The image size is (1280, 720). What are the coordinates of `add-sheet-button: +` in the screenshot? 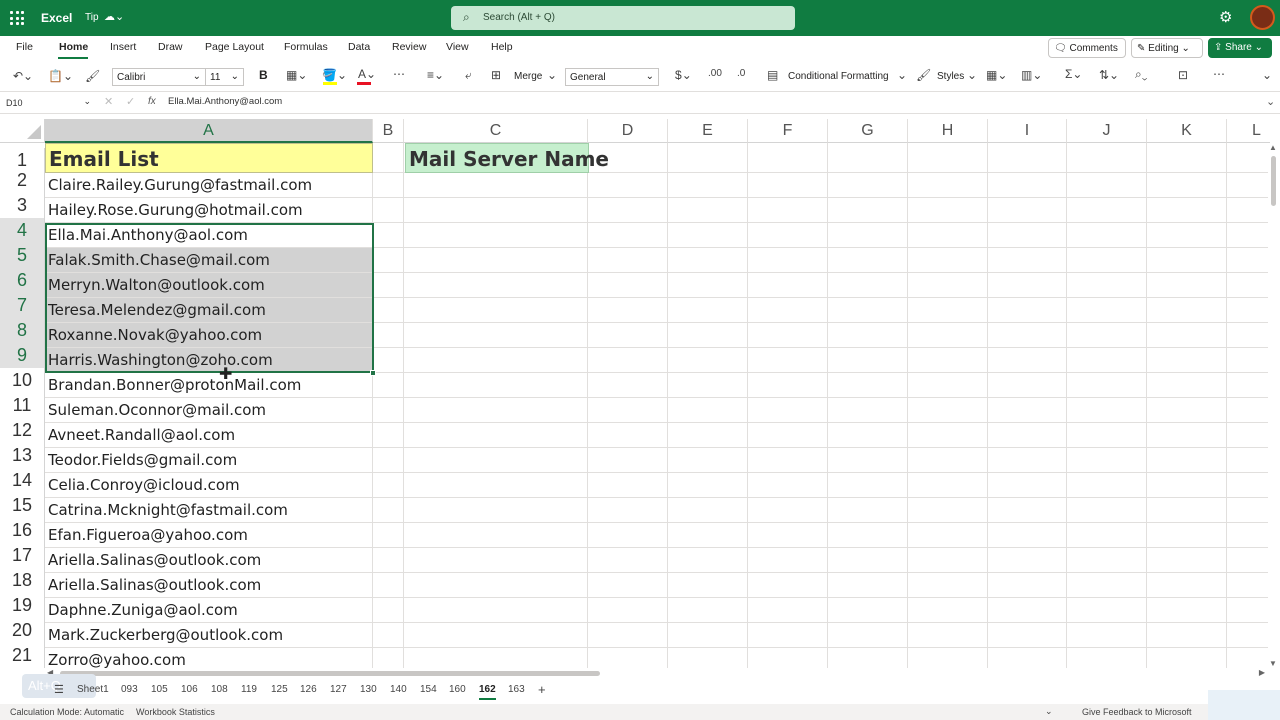 It's located at (542, 689).